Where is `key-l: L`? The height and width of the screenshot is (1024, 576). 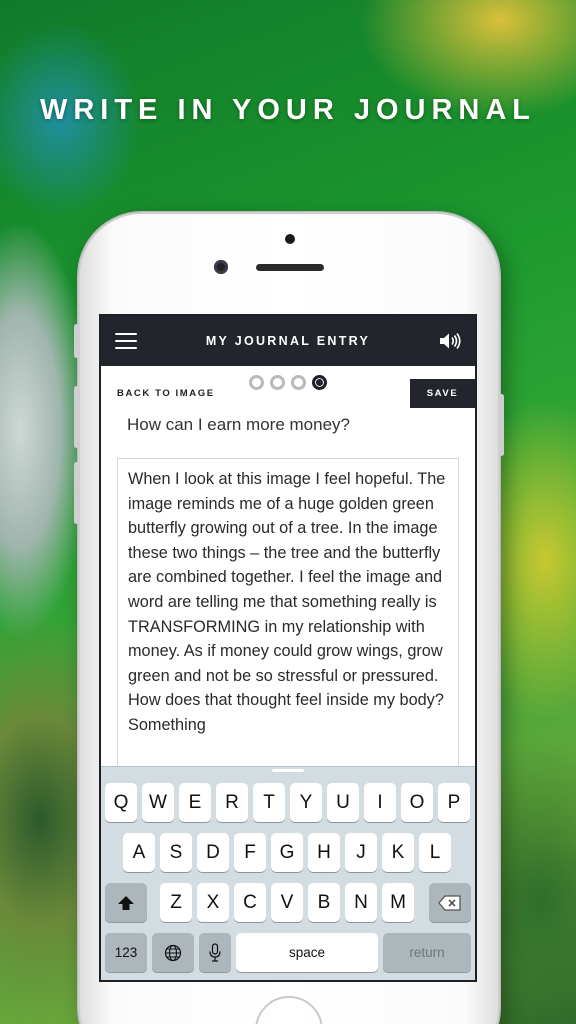
key-l: L is located at coordinates (435, 852).